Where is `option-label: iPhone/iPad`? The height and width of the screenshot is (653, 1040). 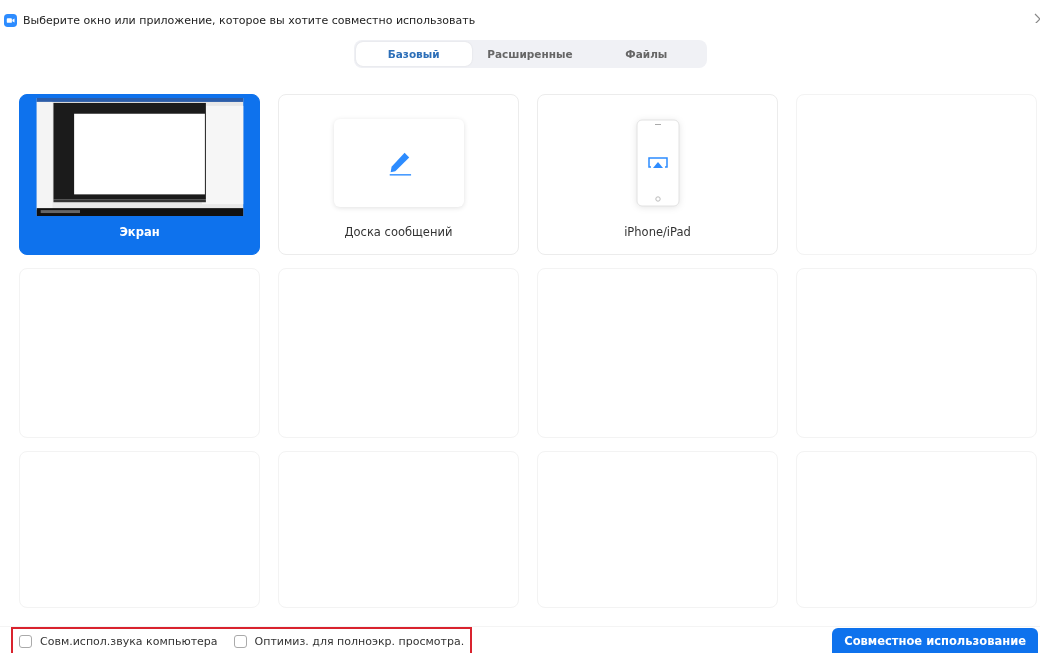 option-label: iPhone/iPad is located at coordinates (657, 232).